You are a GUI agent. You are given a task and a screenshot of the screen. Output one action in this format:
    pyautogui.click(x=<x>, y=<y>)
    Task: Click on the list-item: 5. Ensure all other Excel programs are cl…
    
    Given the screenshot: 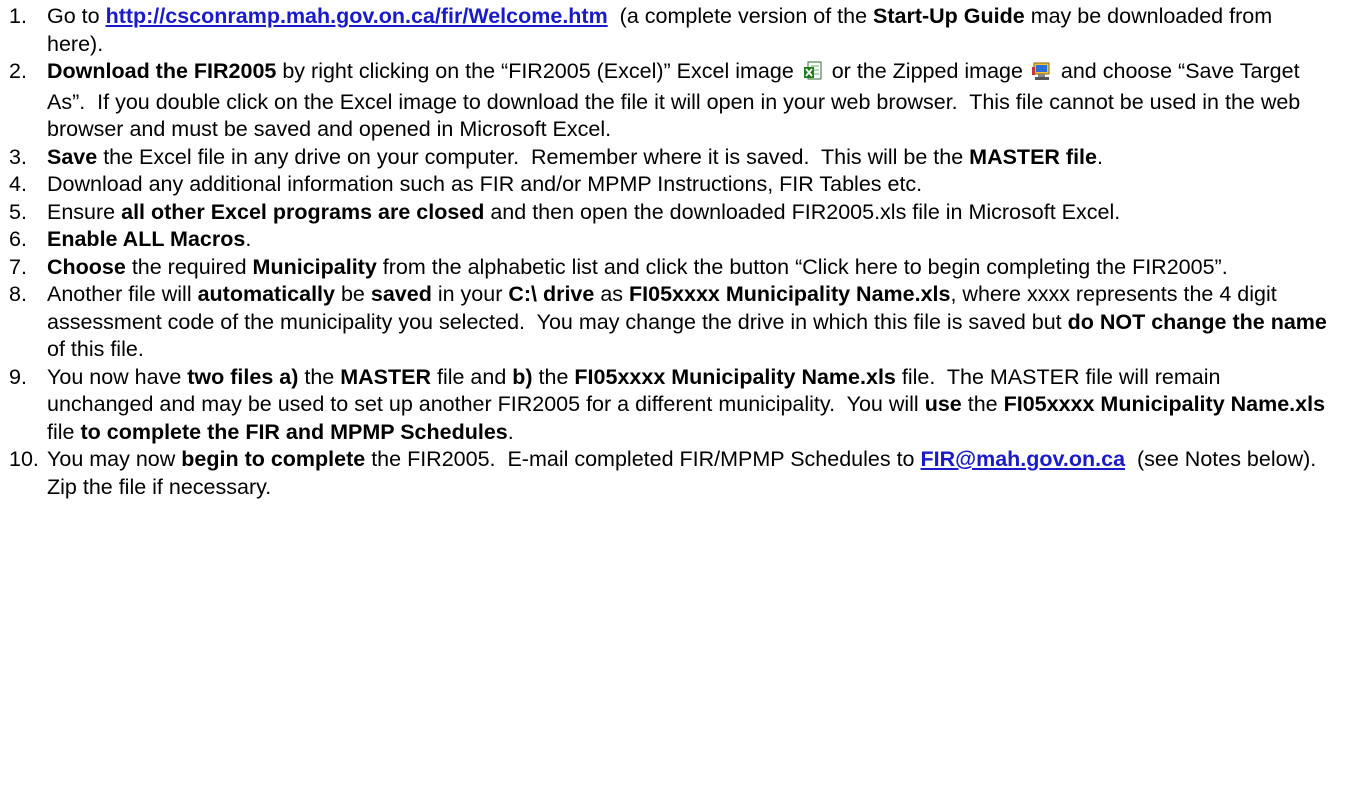 What is the action you would take?
    pyautogui.click(x=673, y=213)
    